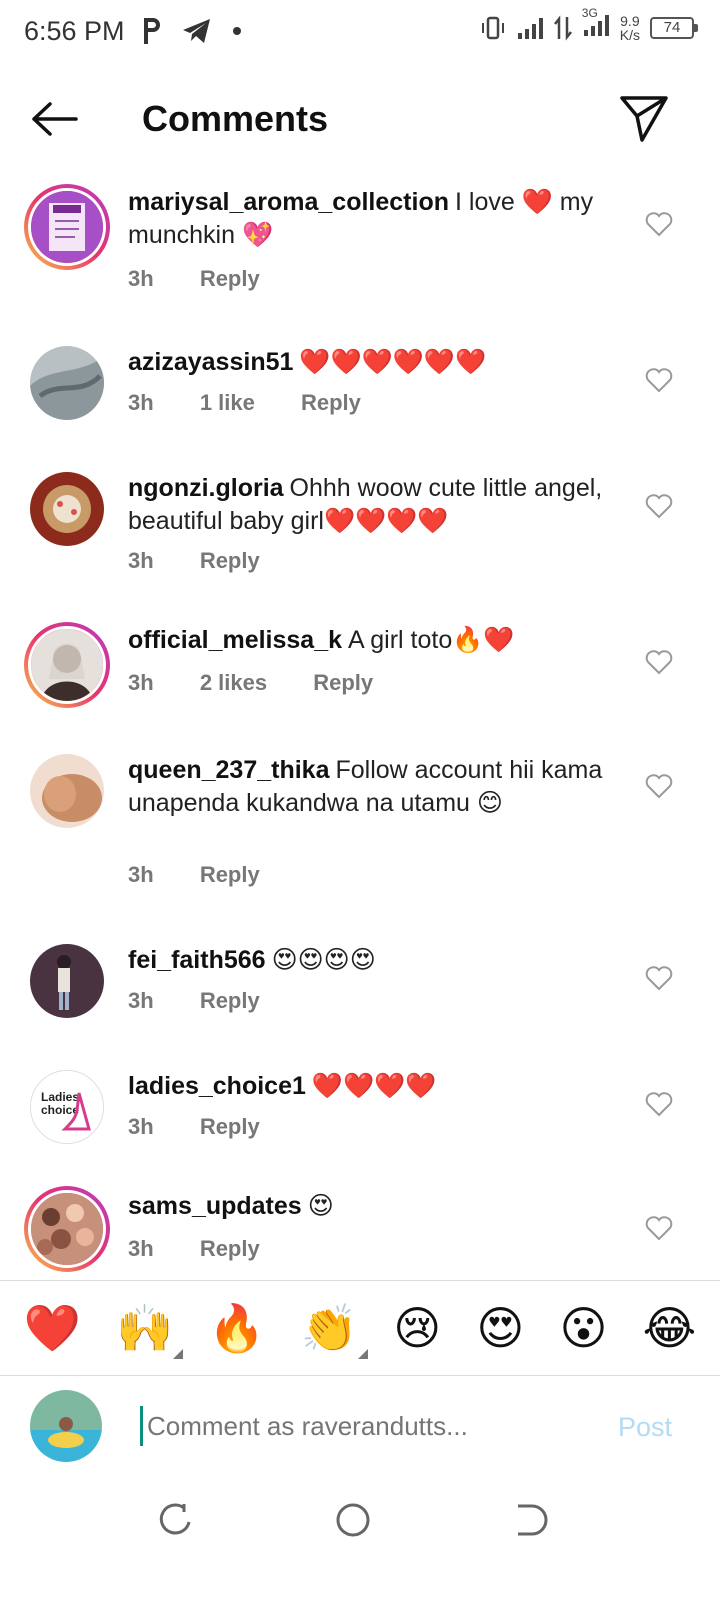  What do you see at coordinates (629, 34) in the screenshot?
I see `net-speed-unit: K/s` at bounding box center [629, 34].